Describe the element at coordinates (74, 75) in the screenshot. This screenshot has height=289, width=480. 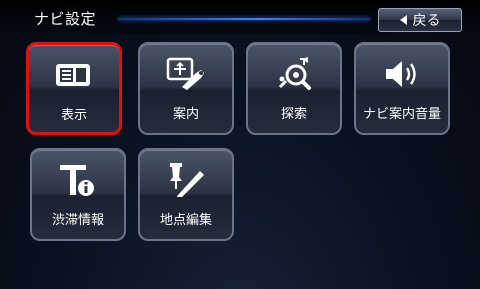
I see `display-icon` at that location.